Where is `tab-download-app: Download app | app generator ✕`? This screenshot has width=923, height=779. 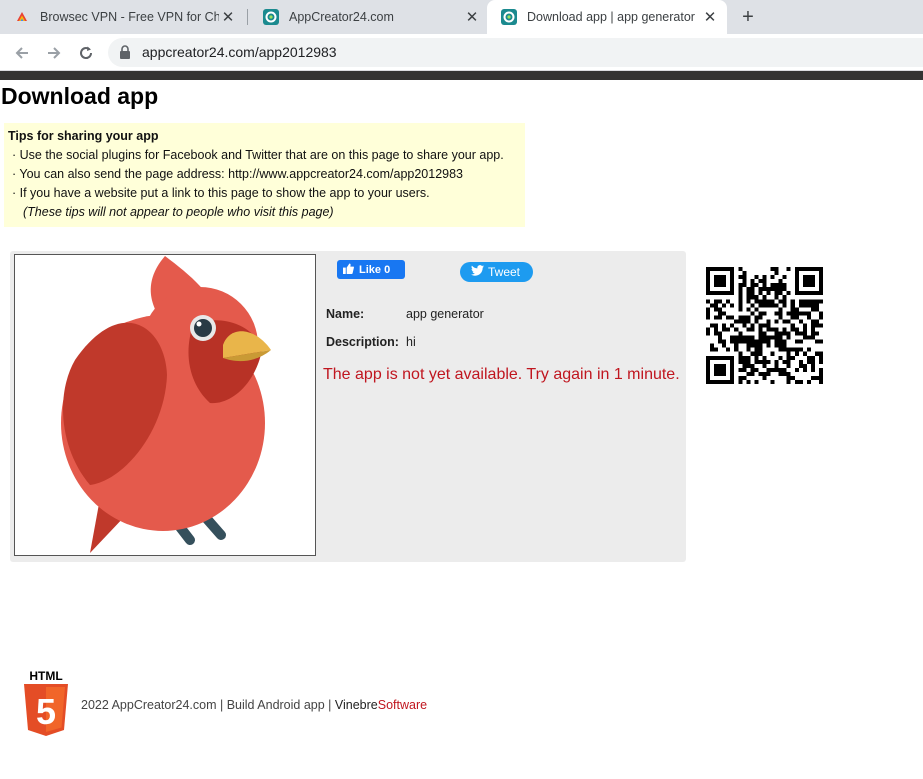 tab-download-app: Download app | app generator ✕ is located at coordinates (607, 17).